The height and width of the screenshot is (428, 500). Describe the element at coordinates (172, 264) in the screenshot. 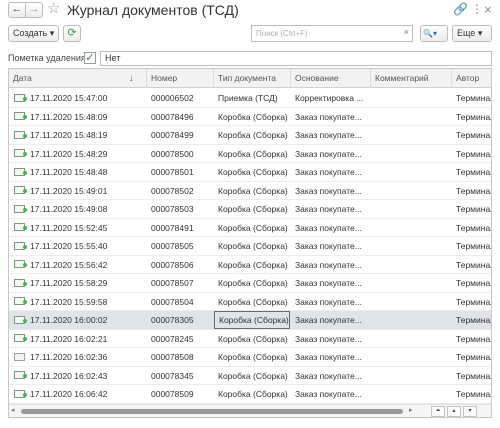

I see `cell-number-text: 000078506` at that location.